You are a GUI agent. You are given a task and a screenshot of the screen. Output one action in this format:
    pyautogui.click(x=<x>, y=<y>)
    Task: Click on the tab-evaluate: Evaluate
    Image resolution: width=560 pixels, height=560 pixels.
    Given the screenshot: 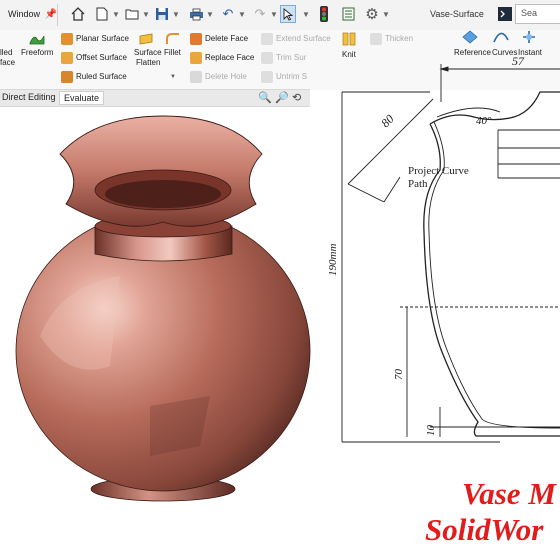 What is the action you would take?
    pyautogui.click(x=82, y=98)
    